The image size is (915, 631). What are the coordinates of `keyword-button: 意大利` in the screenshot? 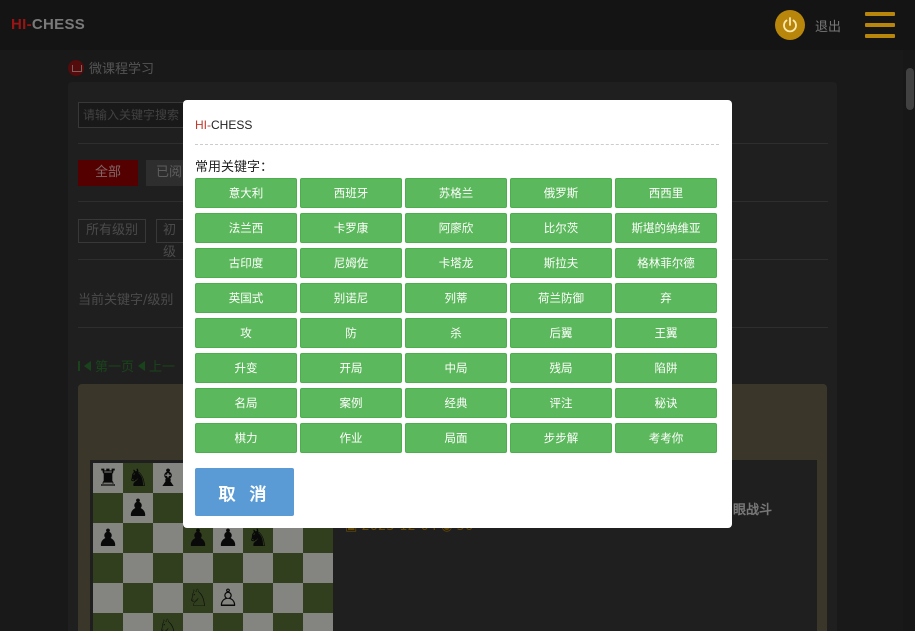 It's located at (246, 193).